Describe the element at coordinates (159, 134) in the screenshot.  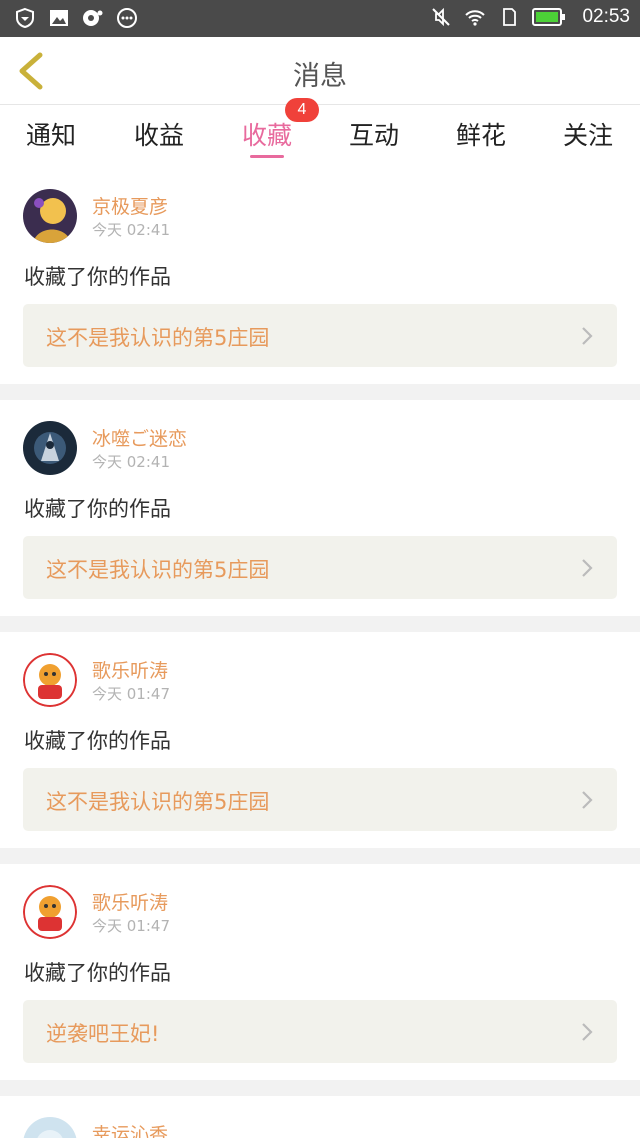
I see `tab-earnings: 收益` at that location.